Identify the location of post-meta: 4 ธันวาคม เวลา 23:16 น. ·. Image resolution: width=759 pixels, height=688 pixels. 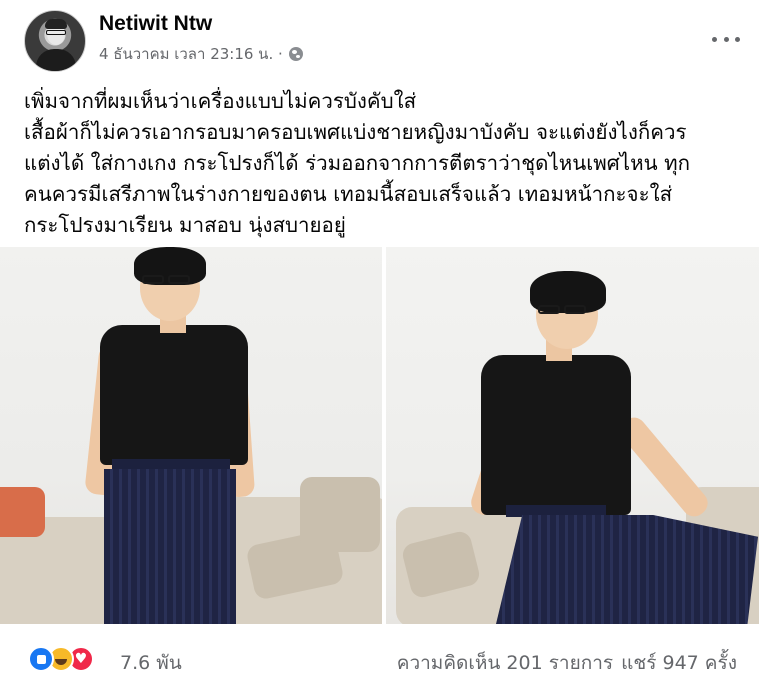
(201, 54).